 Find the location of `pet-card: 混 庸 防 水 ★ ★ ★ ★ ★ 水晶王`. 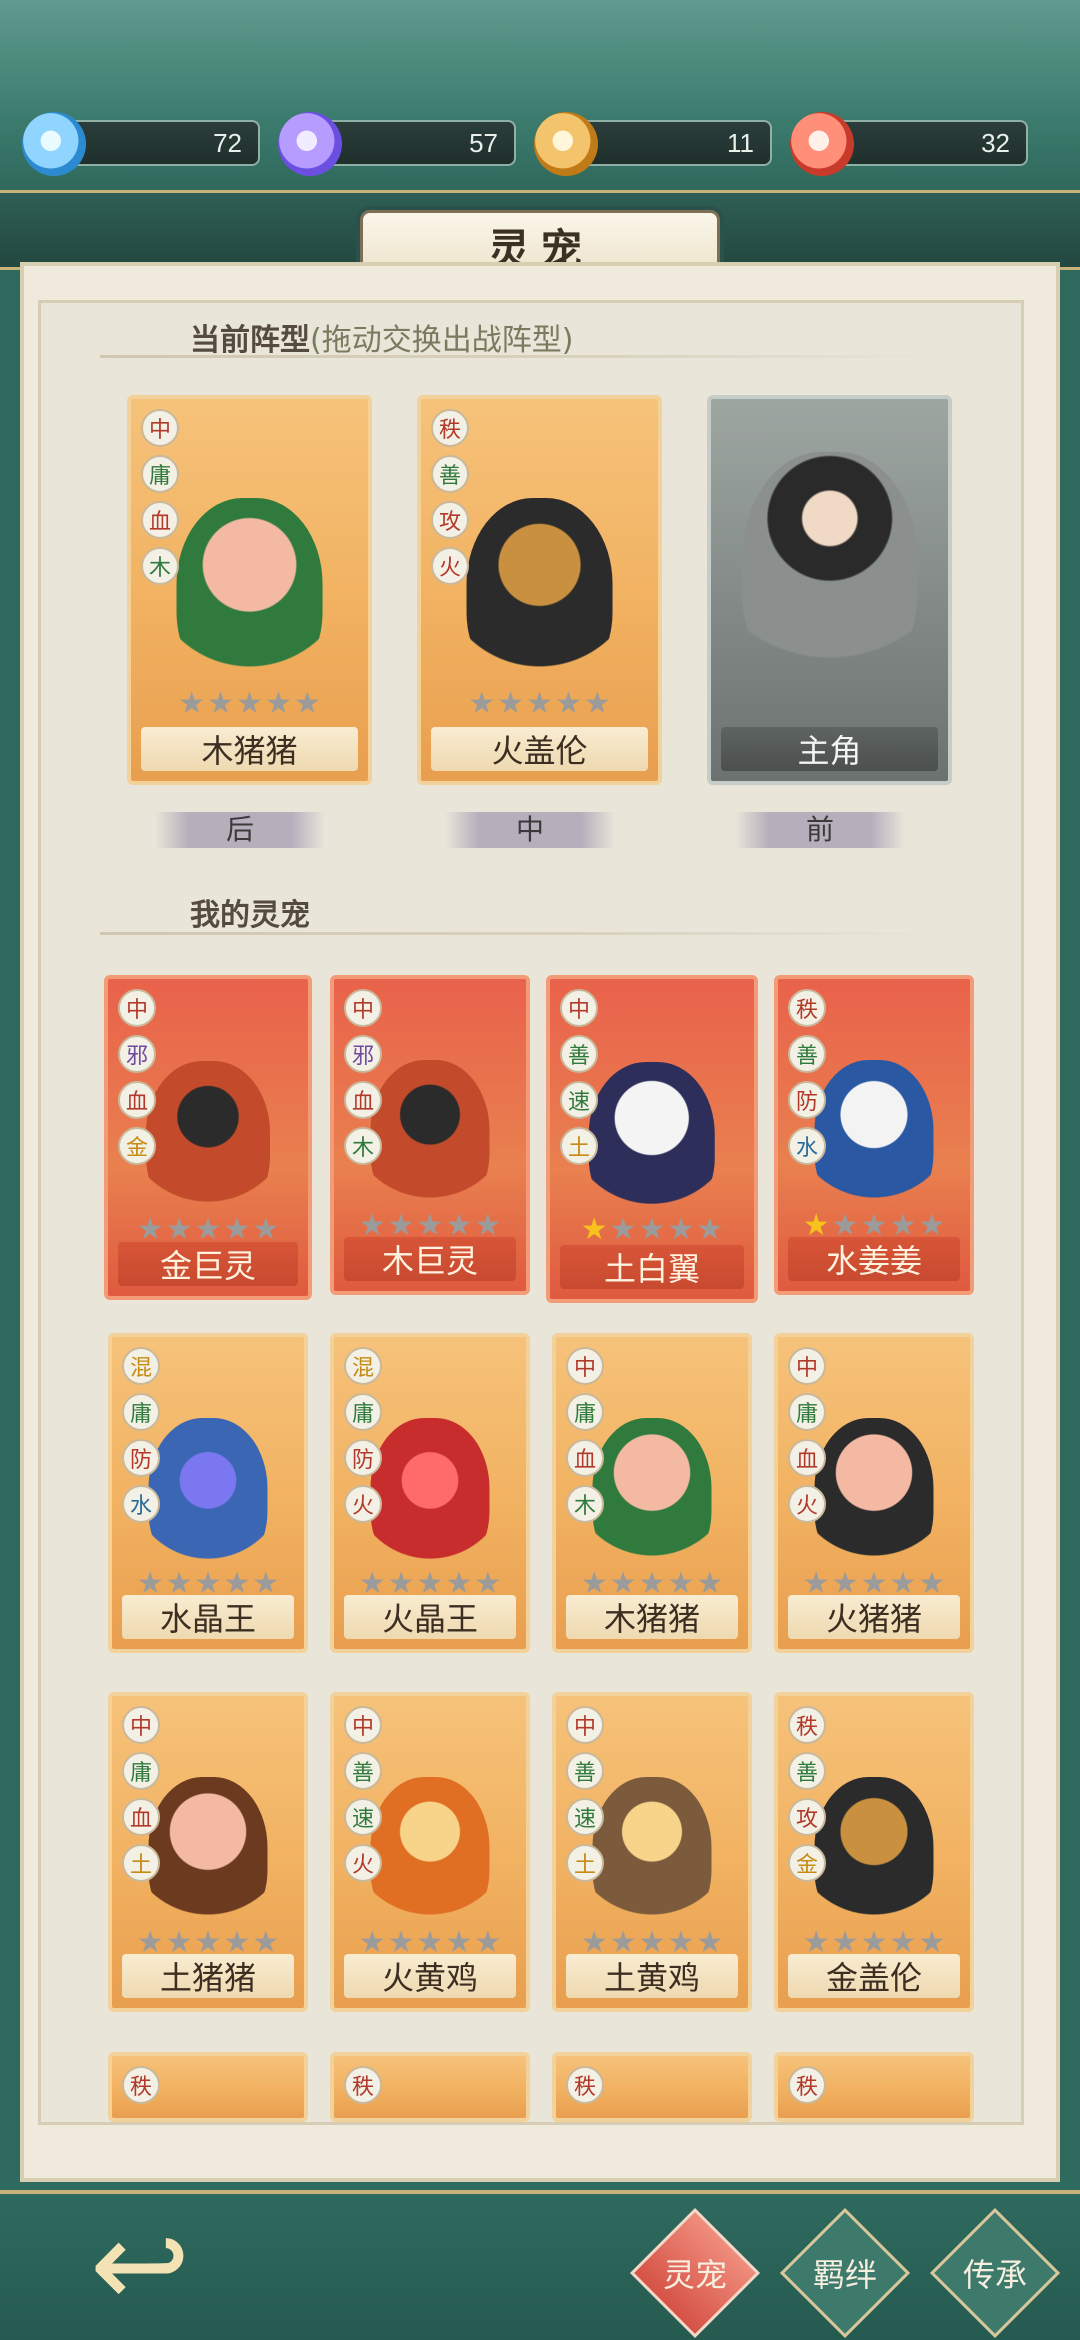

pet-card: 混 庸 防 水 ★ ★ ★ ★ ★ 水晶王 is located at coordinates (208, 1493).